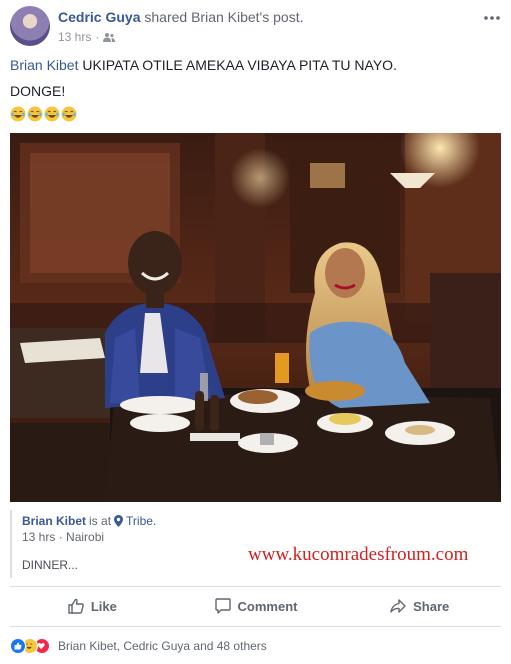  I want to click on thumbs-up-icon, so click(76, 606).